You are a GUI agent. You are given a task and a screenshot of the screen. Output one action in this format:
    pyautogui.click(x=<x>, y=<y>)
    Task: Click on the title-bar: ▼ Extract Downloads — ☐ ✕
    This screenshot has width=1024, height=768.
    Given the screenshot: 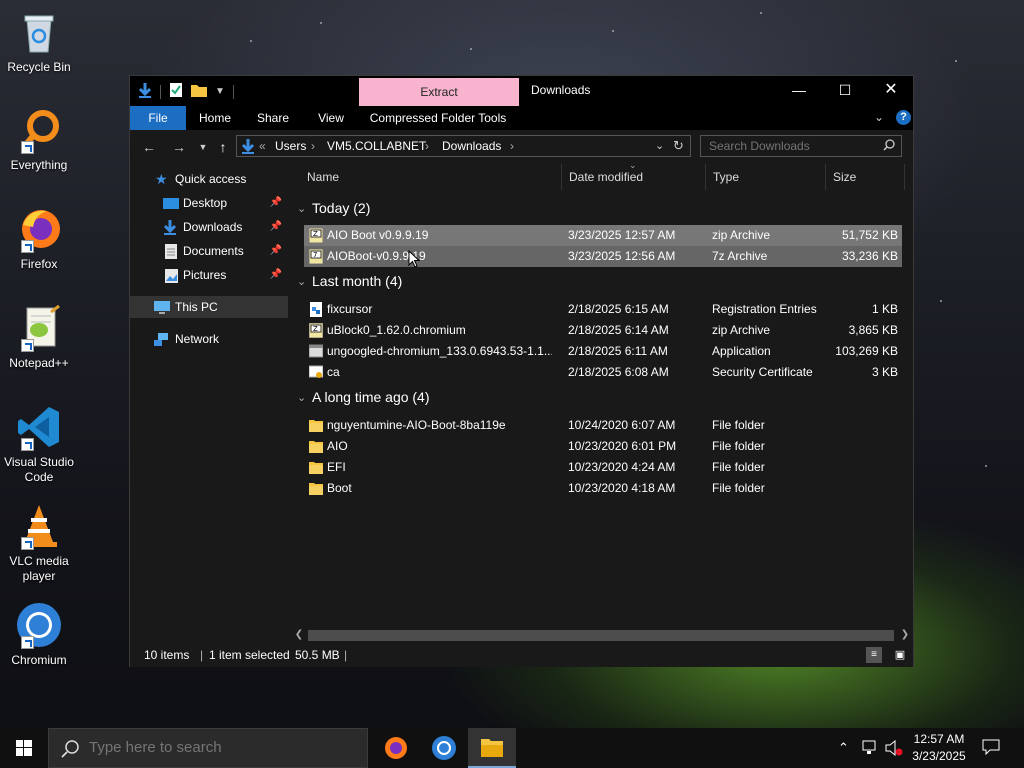 What is the action you would take?
    pyautogui.click(x=521, y=91)
    